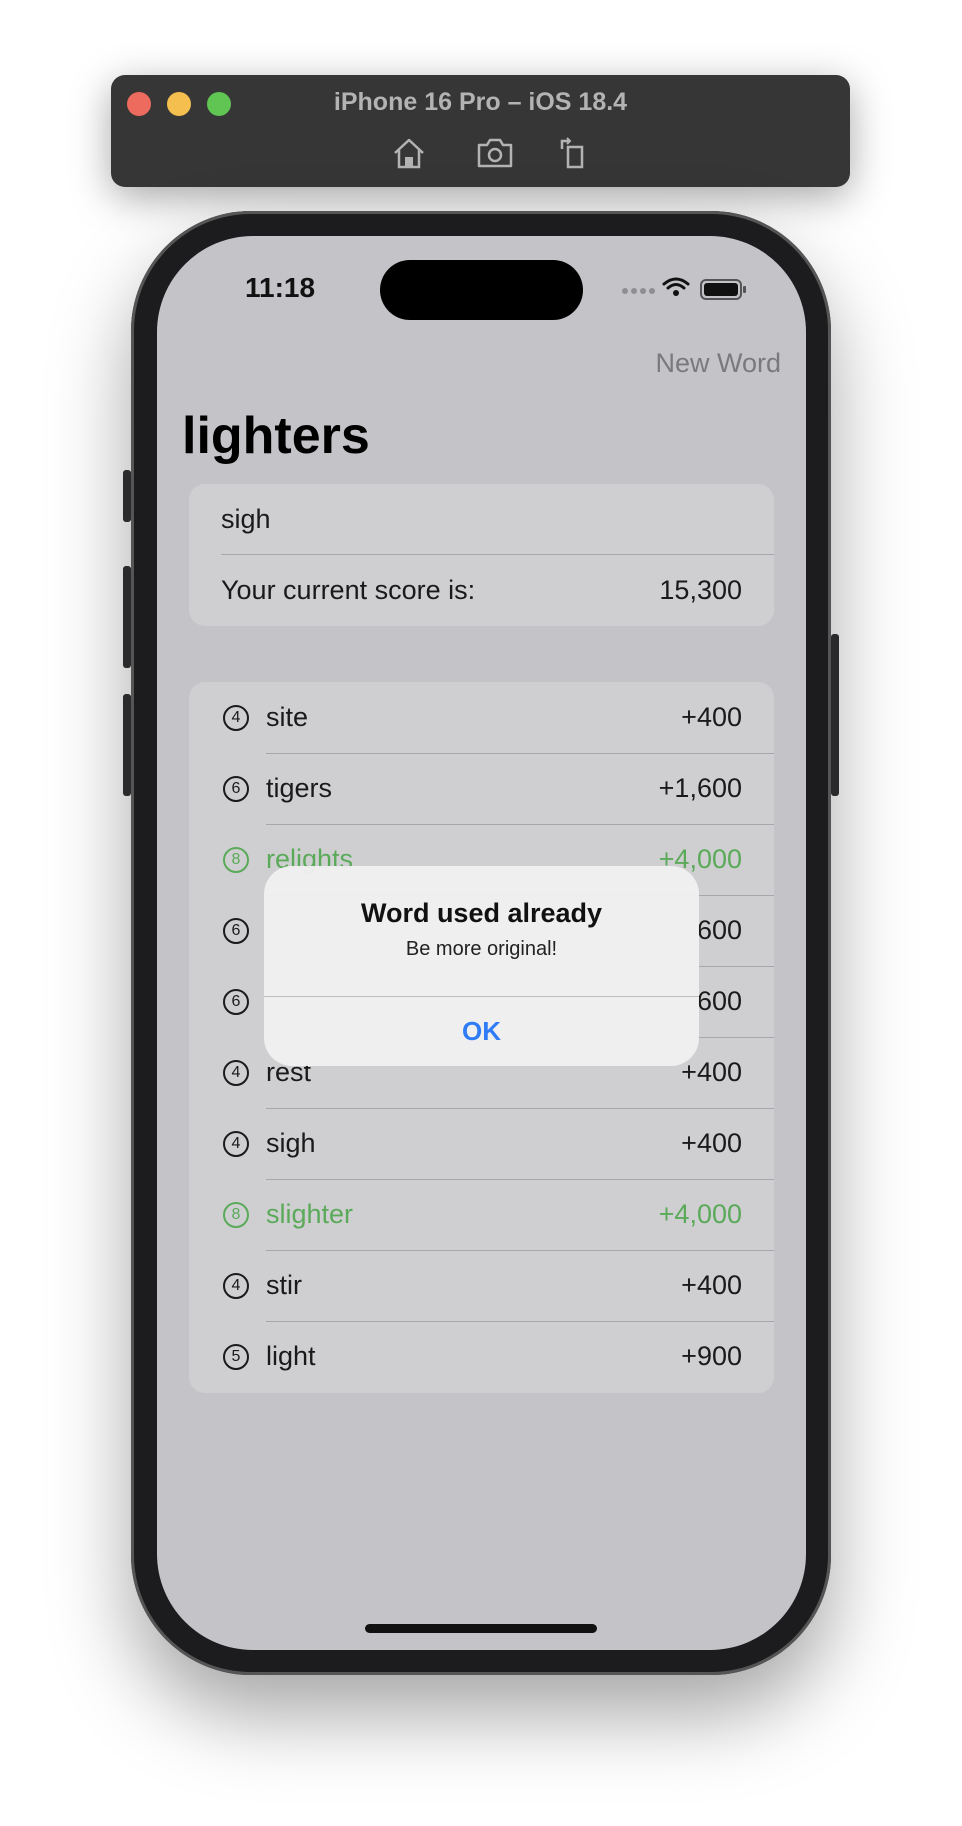 This screenshot has height=1826, width=962. Describe the element at coordinates (236, 1356) in the screenshot. I see `length-circle-icon: 5` at that location.